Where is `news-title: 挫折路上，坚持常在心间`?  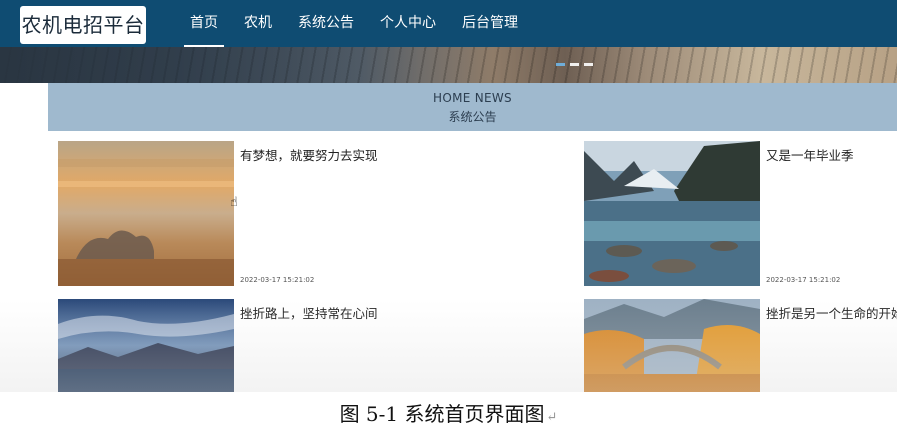 news-title: 挫折路上，坚持常在心间 is located at coordinates (309, 312).